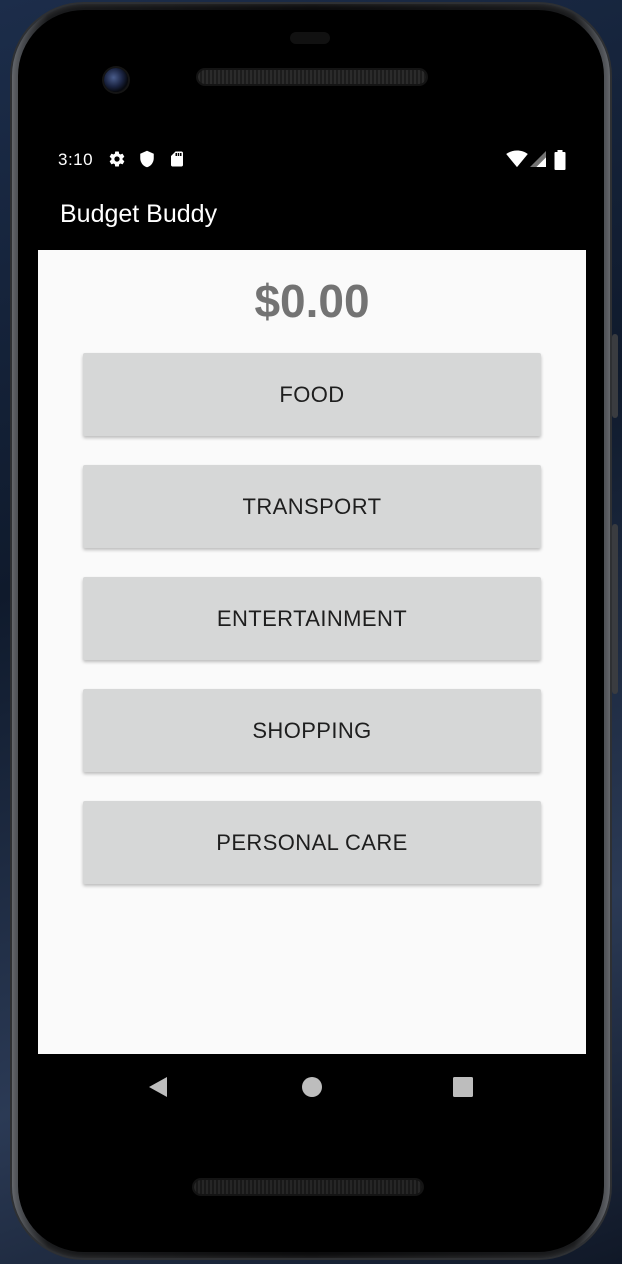  Describe the element at coordinates (517, 159) in the screenshot. I see `wifi-icon` at that location.